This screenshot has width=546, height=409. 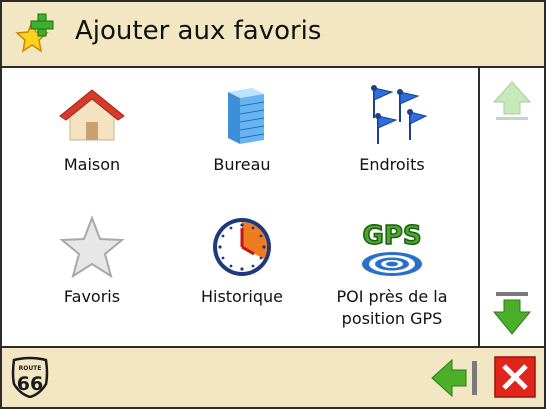 What do you see at coordinates (246, 116) in the screenshot?
I see `office-building-icon` at bounding box center [246, 116].